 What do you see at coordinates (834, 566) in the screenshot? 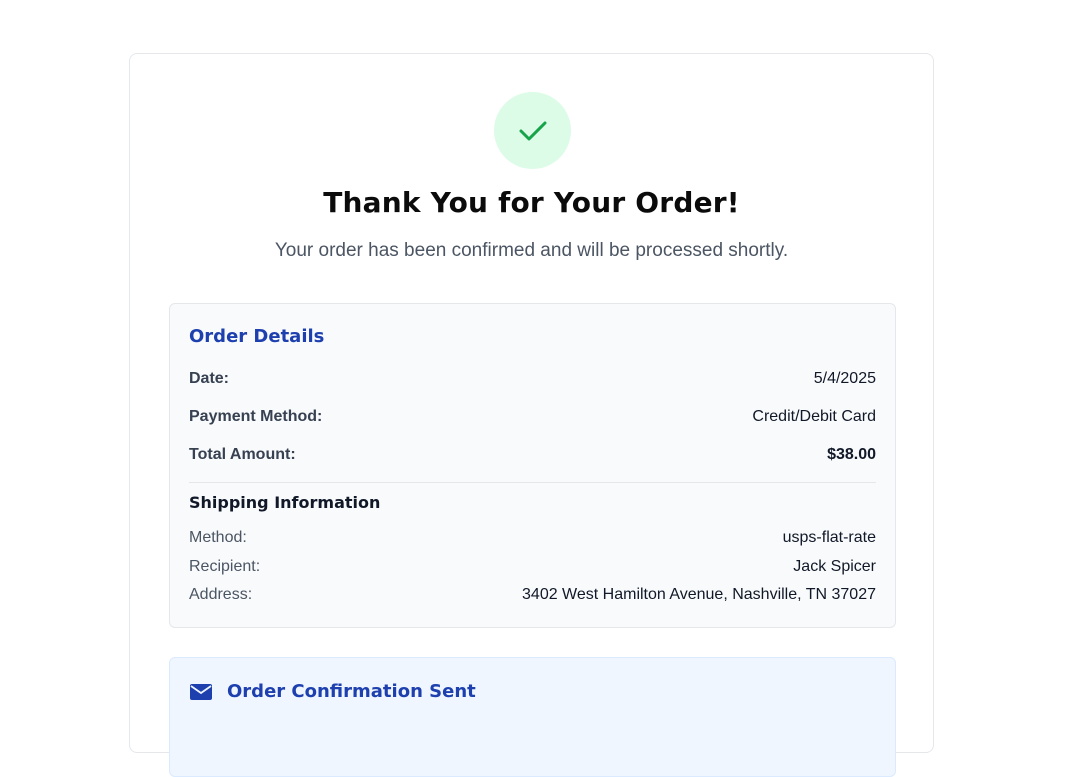
I see `recipient-value: Jack Spicer` at bounding box center [834, 566].